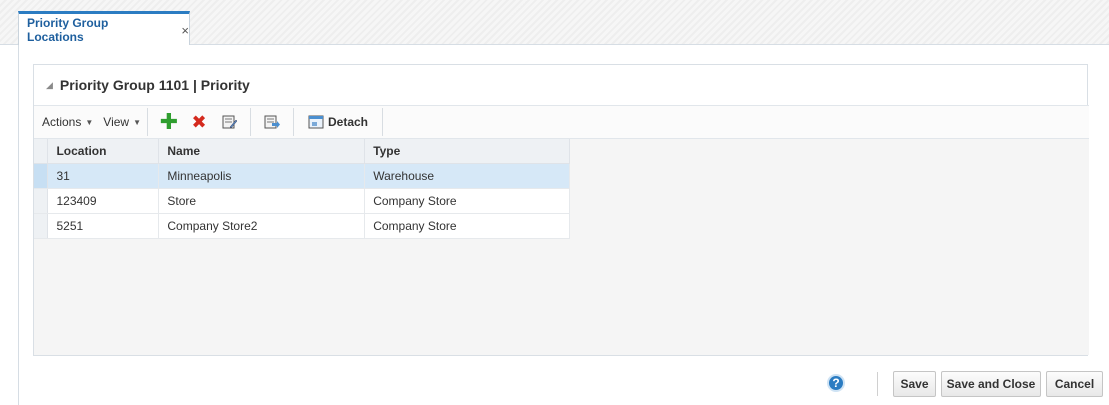  I want to click on location-cell: 123409, so click(103, 201).